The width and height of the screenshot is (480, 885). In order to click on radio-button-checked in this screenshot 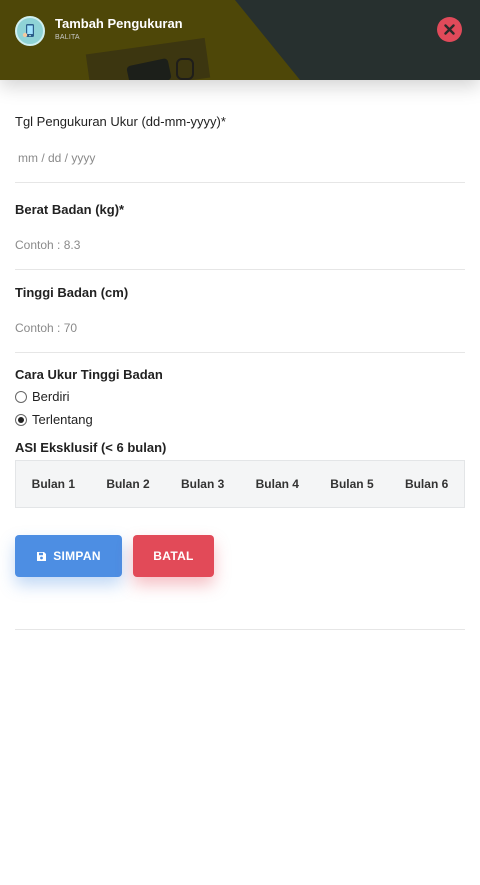, I will do `click(21, 419)`.